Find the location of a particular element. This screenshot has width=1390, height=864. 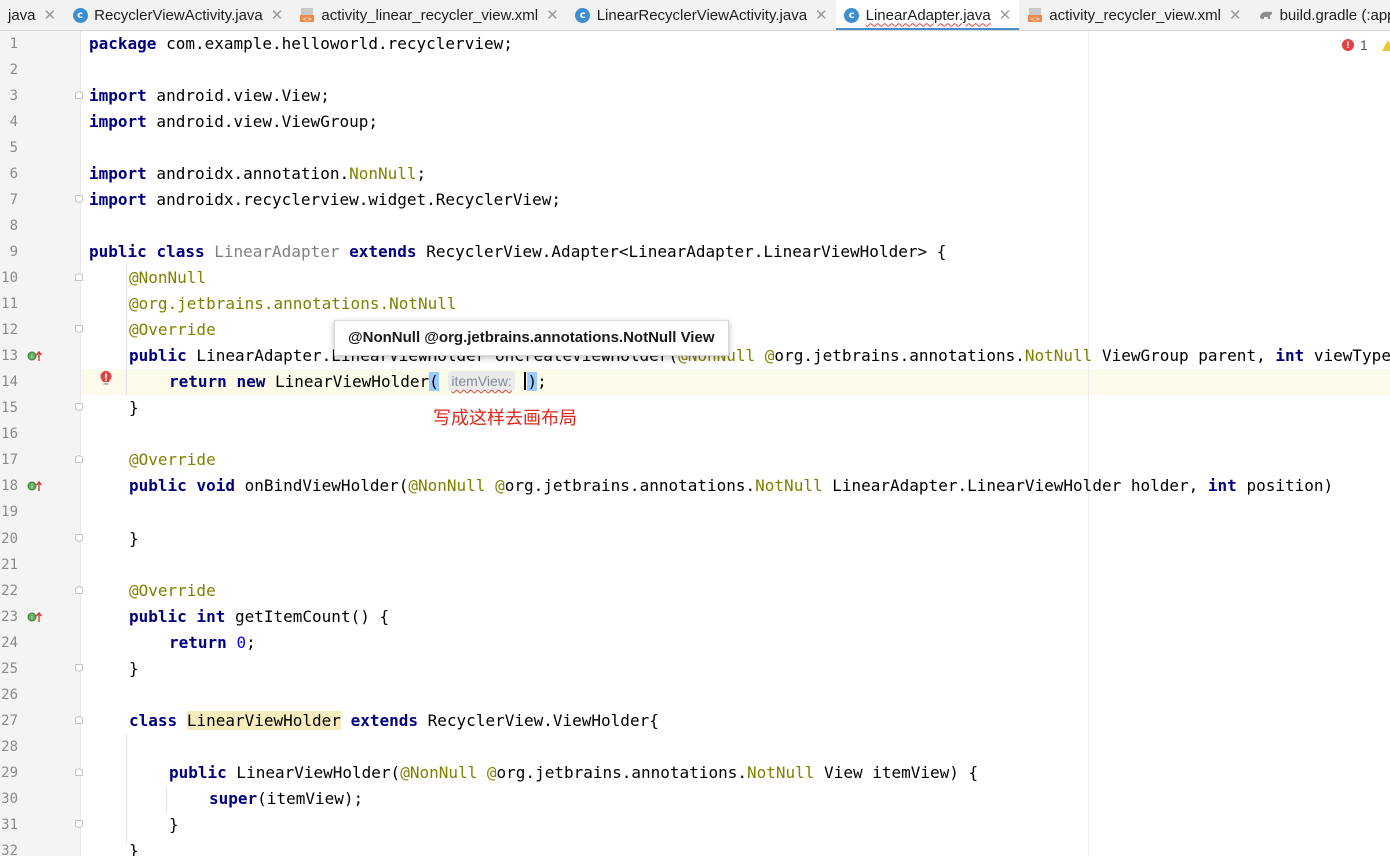

tab-activity-recycler-view: <> activity_recycler_view.xml ✕ is located at coordinates (1134, 15).